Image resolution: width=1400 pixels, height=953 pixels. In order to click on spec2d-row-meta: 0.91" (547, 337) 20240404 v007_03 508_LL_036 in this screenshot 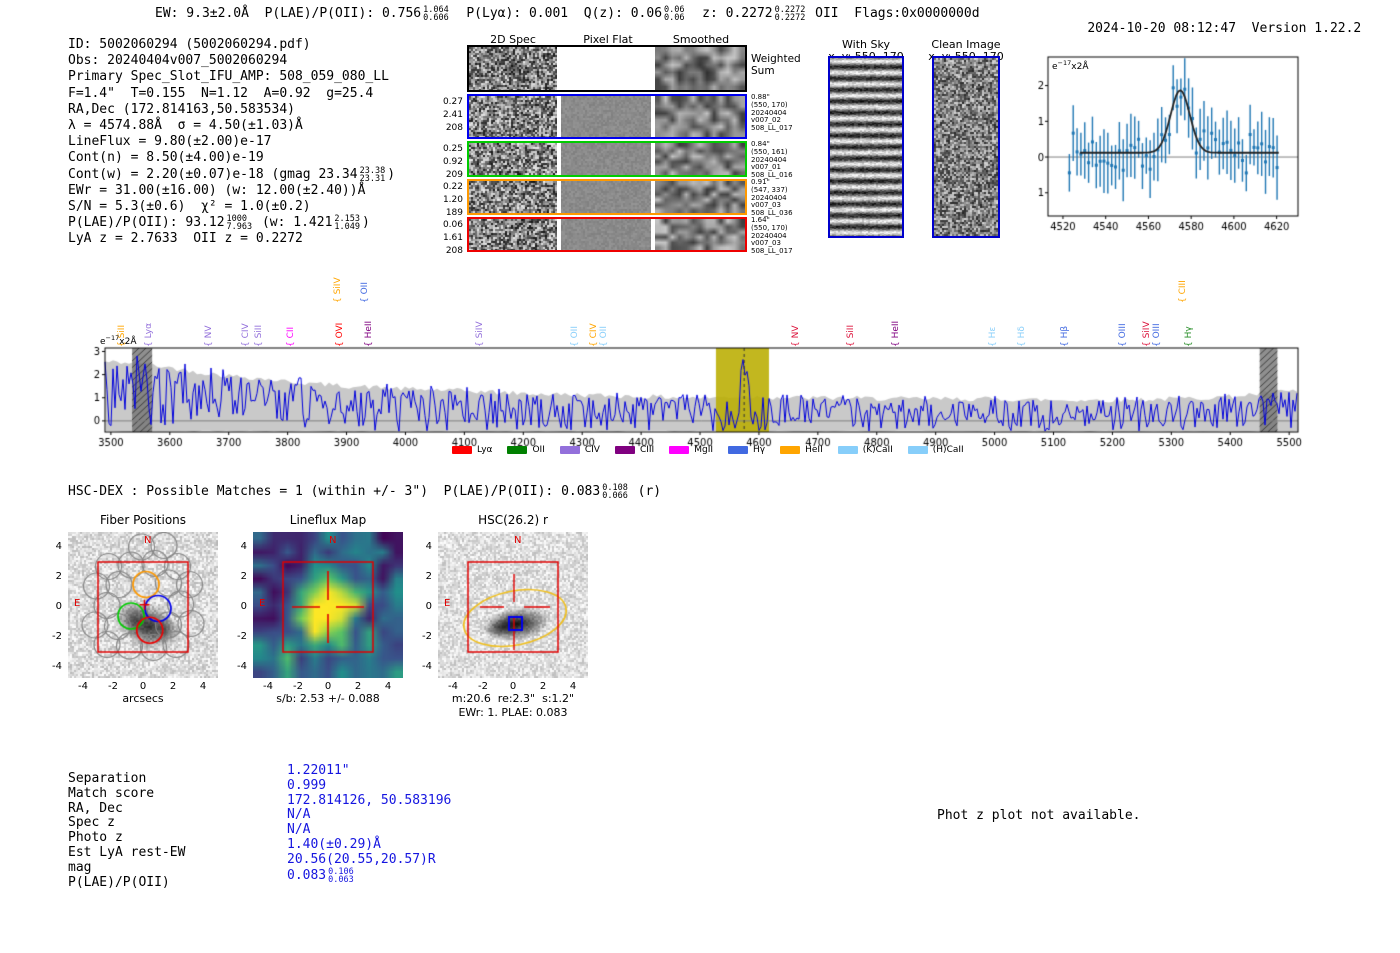, I will do `click(782, 198)`.